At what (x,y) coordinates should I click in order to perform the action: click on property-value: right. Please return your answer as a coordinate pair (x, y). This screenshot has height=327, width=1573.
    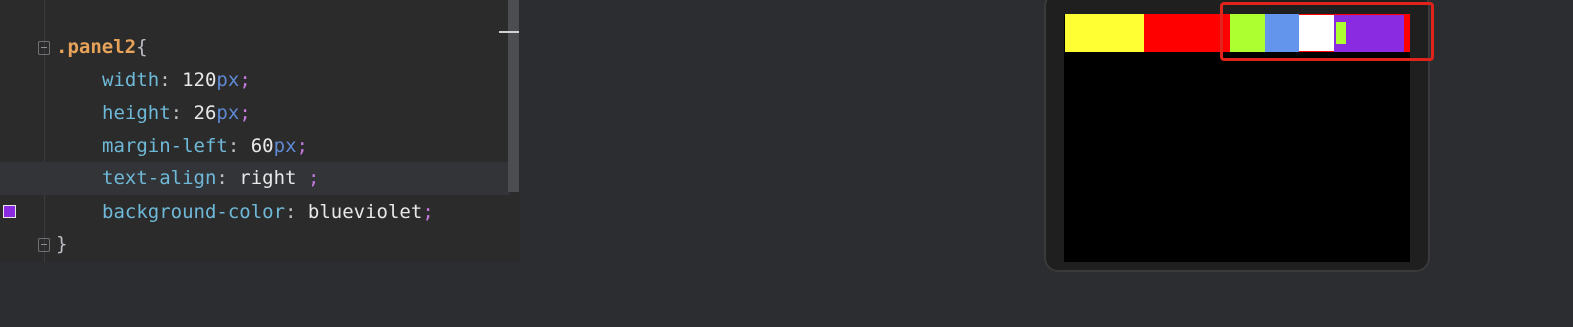
    Looking at the image, I should click on (268, 178).